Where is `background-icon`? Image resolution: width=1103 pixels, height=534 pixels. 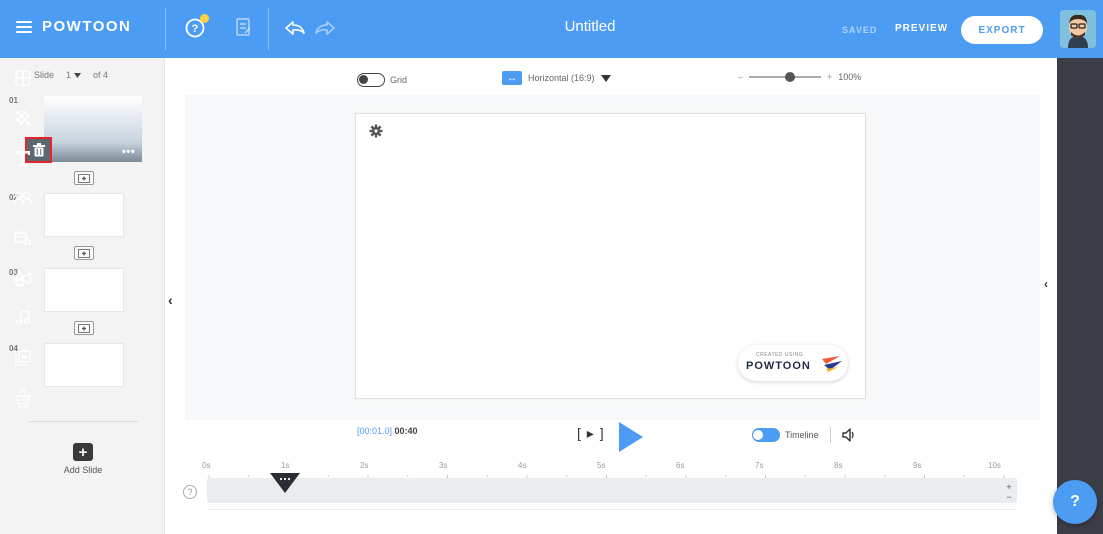
background-icon is located at coordinates (23, 118).